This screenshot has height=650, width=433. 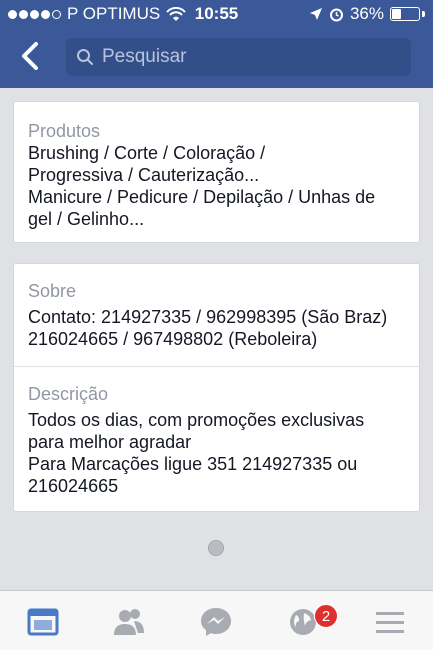 What do you see at coordinates (52, 291) in the screenshot?
I see `about-label: Sobre` at bounding box center [52, 291].